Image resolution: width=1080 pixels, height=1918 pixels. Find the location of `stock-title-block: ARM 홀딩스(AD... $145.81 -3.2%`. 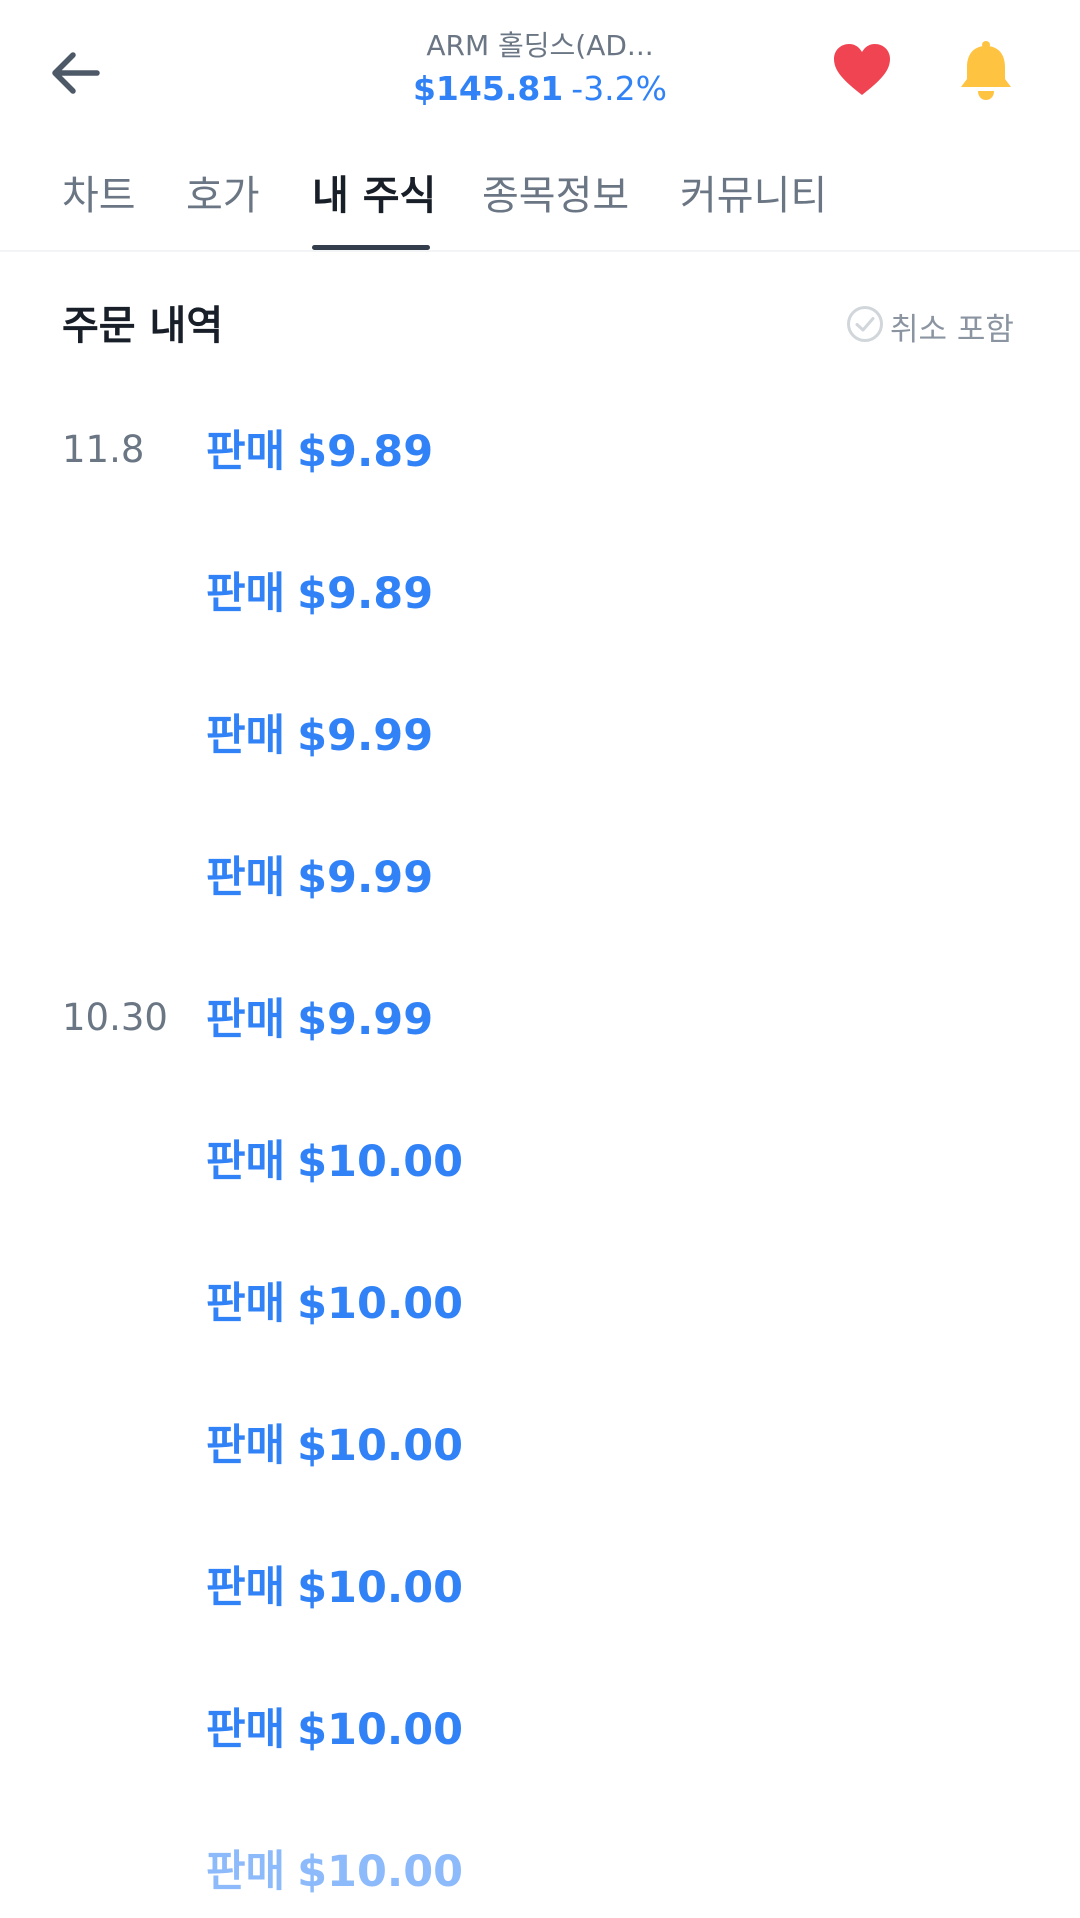

stock-title-block: ARM 홀딩스(AD... $145.81 -3.2% is located at coordinates (540, 69).